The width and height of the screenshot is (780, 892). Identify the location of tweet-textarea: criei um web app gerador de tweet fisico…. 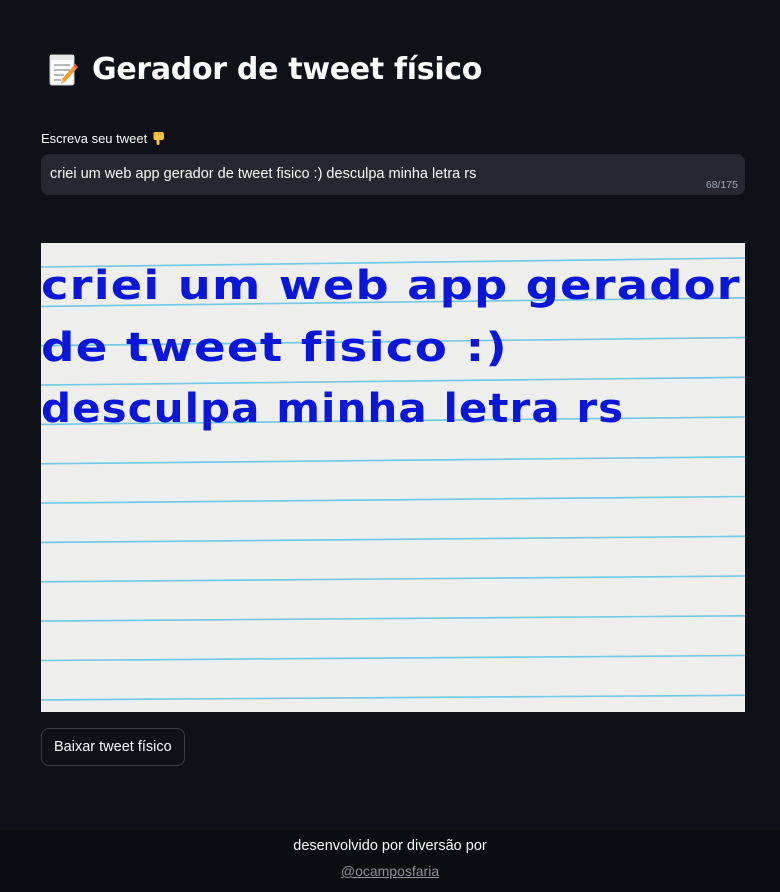
(393, 174).